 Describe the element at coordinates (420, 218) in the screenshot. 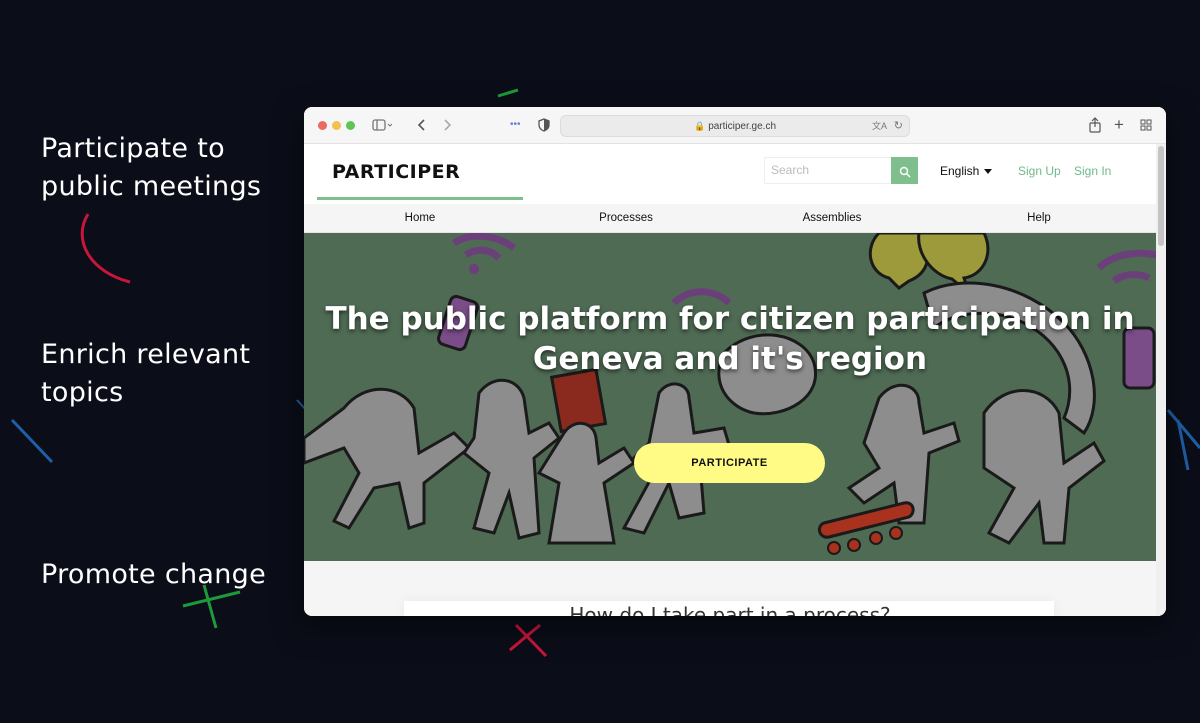

I see `nav-home: Home` at that location.